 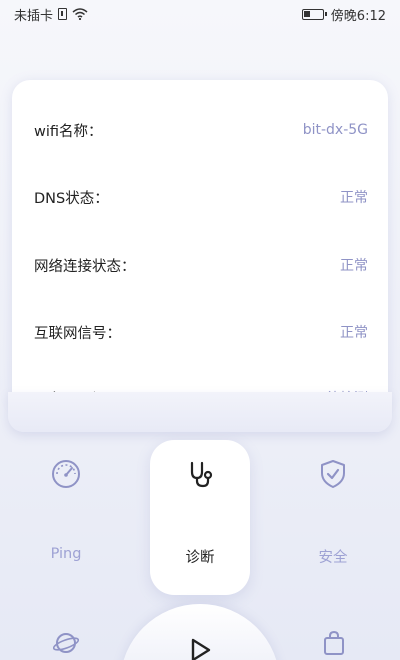 What do you see at coordinates (333, 517) in the screenshot?
I see `nav-security: 安全` at bounding box center [333, 517].